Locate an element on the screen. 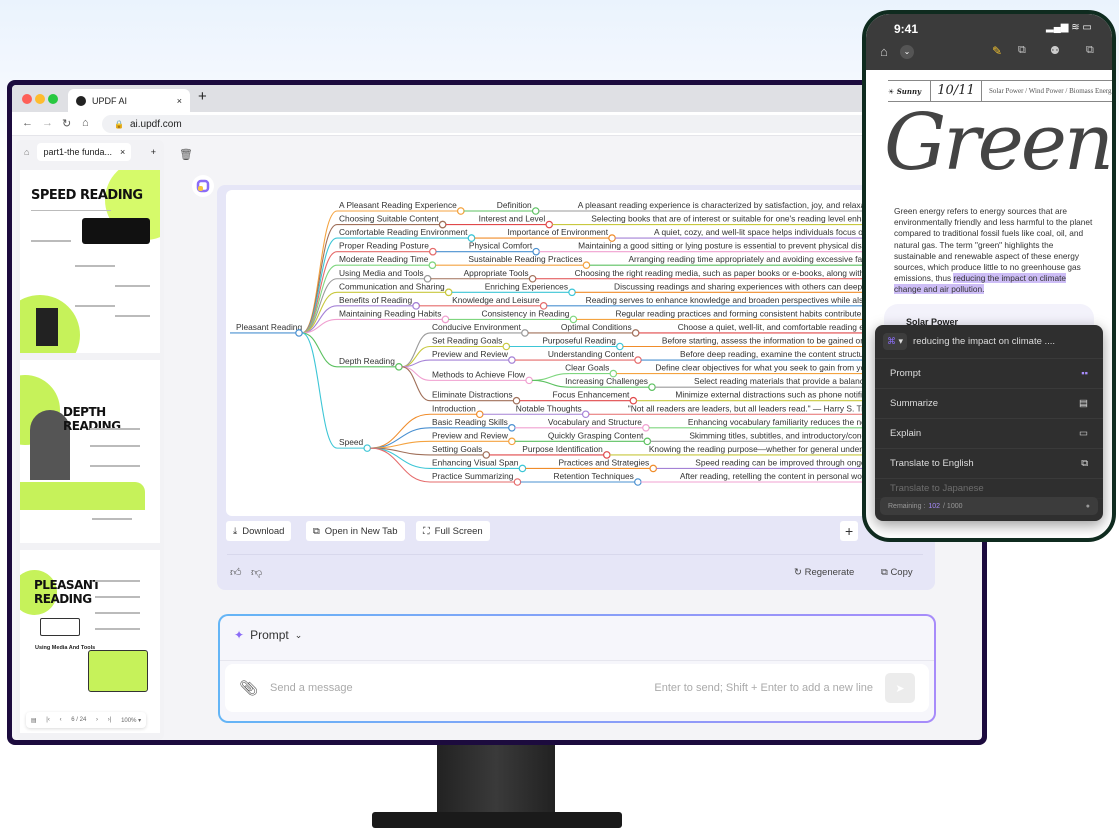 This screenshot has width=1119, height=831. mindmap-node-label: Increasing Challenges is located at coordinates (606, 381).